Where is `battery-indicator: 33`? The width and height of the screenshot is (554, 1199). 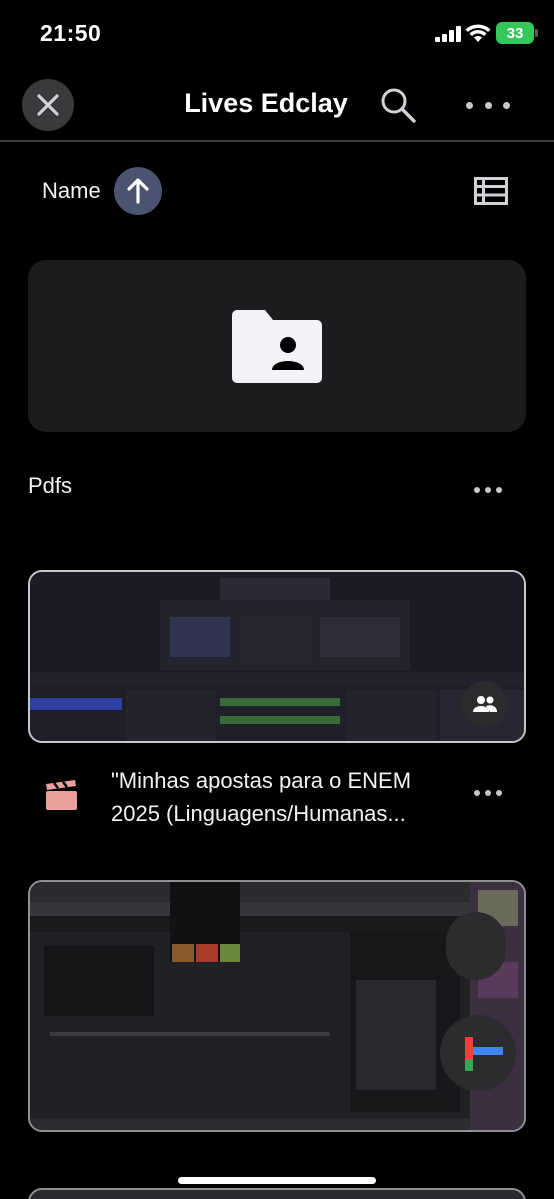
battery-indicator: 33 is located at coordinates (517, 33).